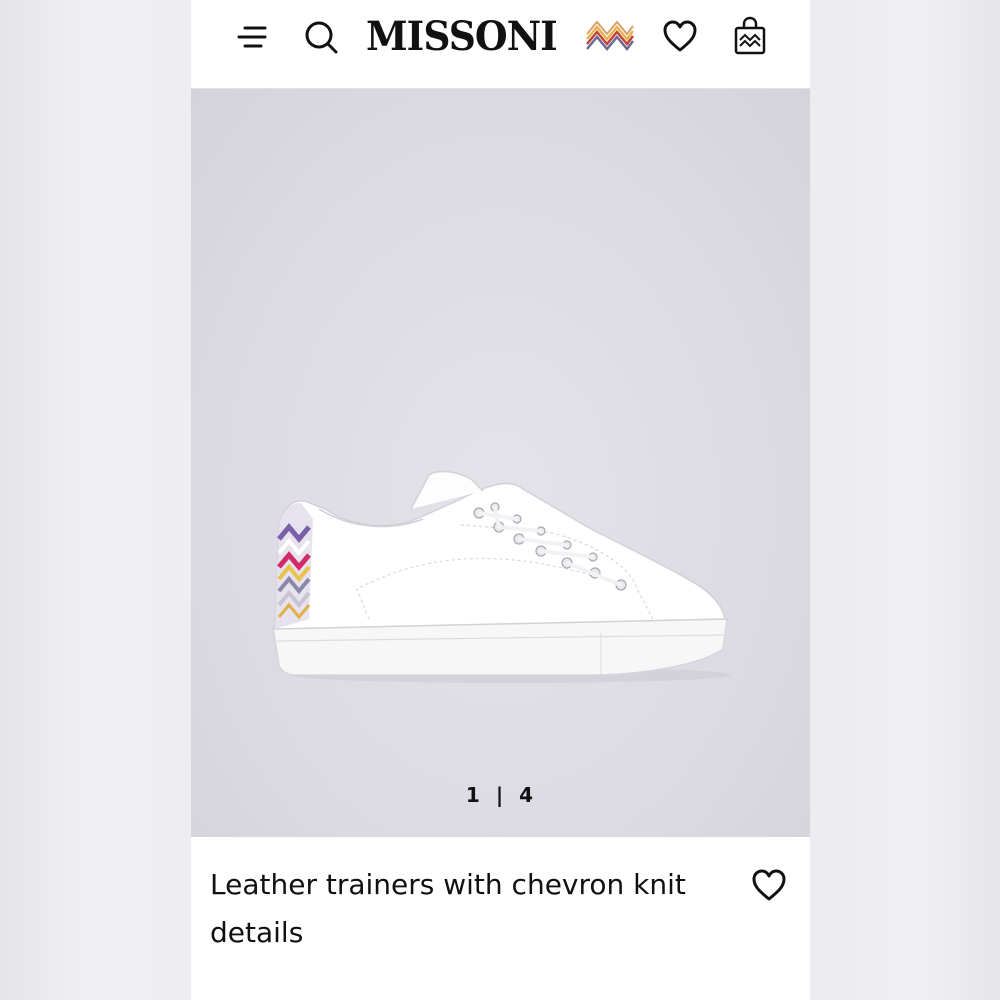 This screenshot has height=1000, width=1000. I want to click on search-icon, so click(321, 37).